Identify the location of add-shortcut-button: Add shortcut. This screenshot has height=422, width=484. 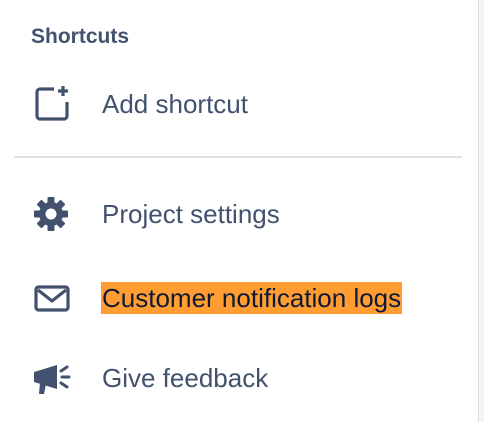
(139, 104).